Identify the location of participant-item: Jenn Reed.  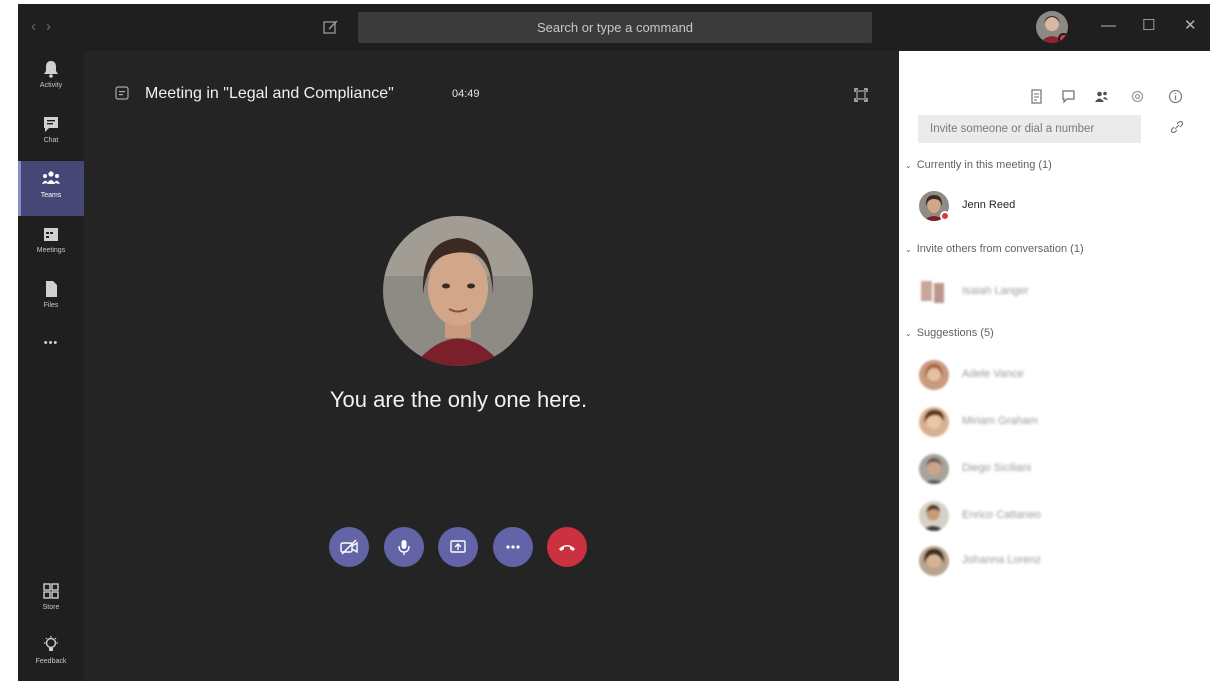
(1069, 208).